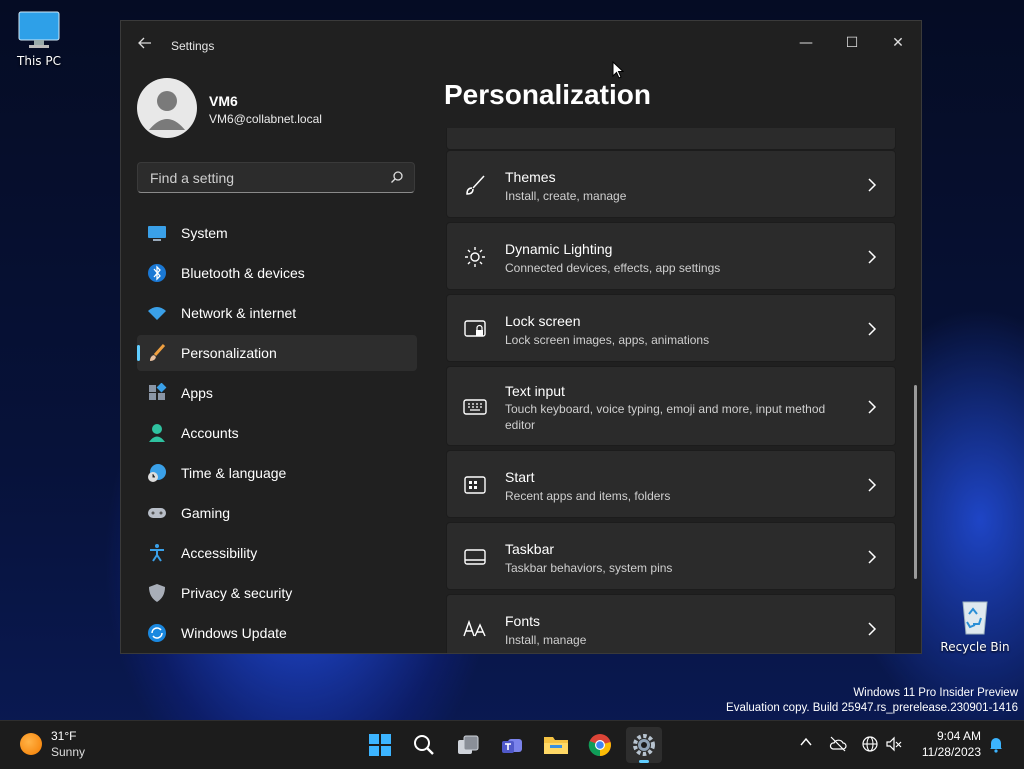 The image size is (1024, 769). I want to click on sidebar-item-gaming: Gaming, so click(277, 513).